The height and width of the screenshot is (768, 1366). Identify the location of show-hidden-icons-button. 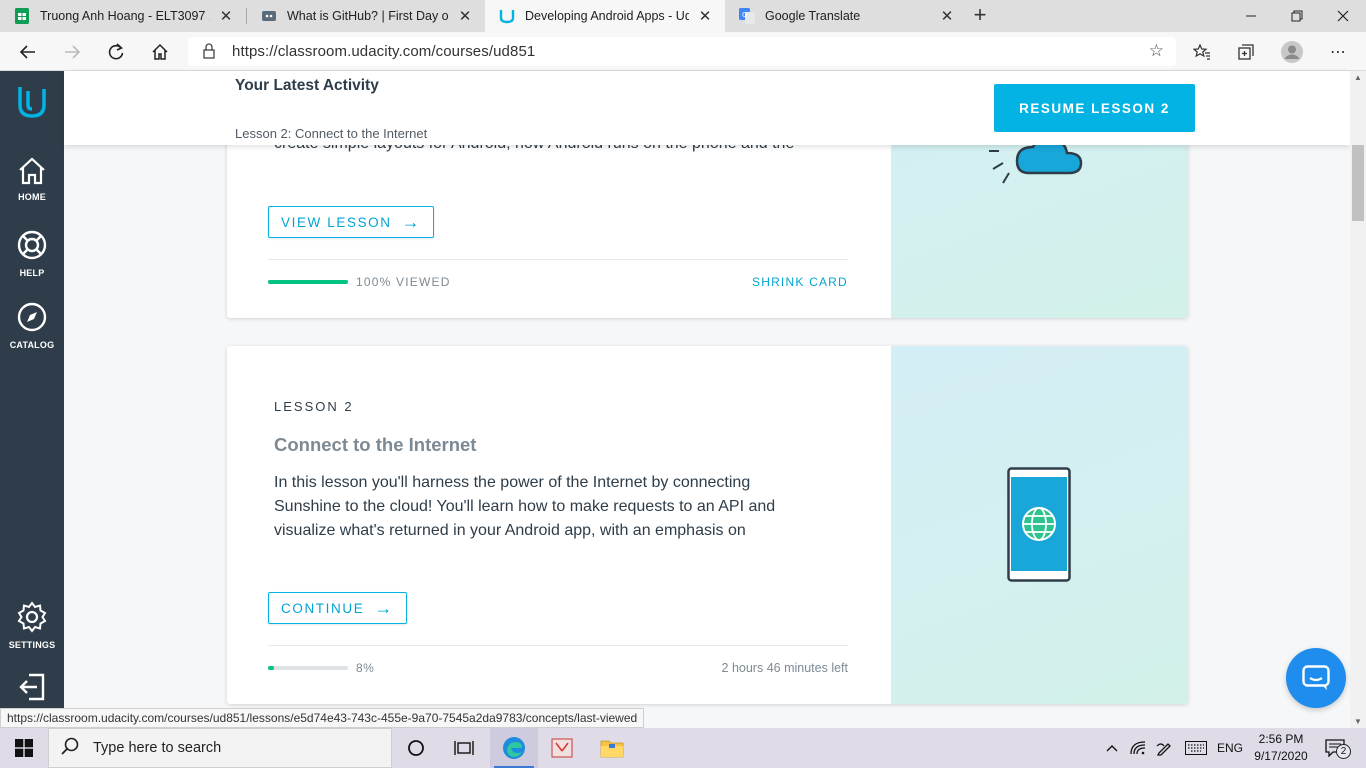
(1112, 748).